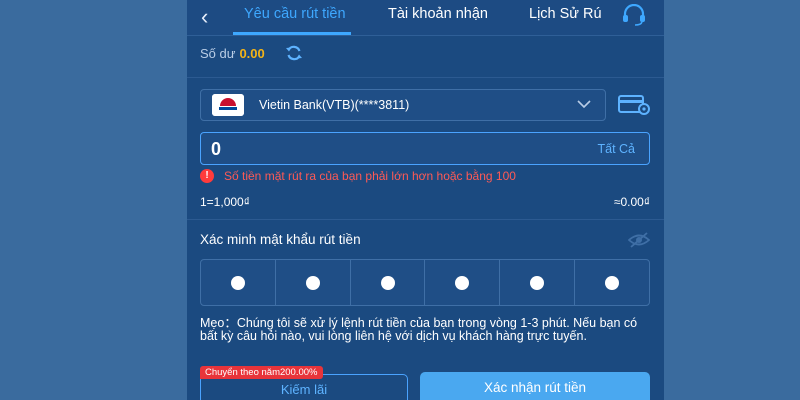 The image size is (800, 400). Describe the element at coordinates (535, 386) in the screenshot. I see `confirm-withdraw-button: Xác nhận rút tiền` at that location.